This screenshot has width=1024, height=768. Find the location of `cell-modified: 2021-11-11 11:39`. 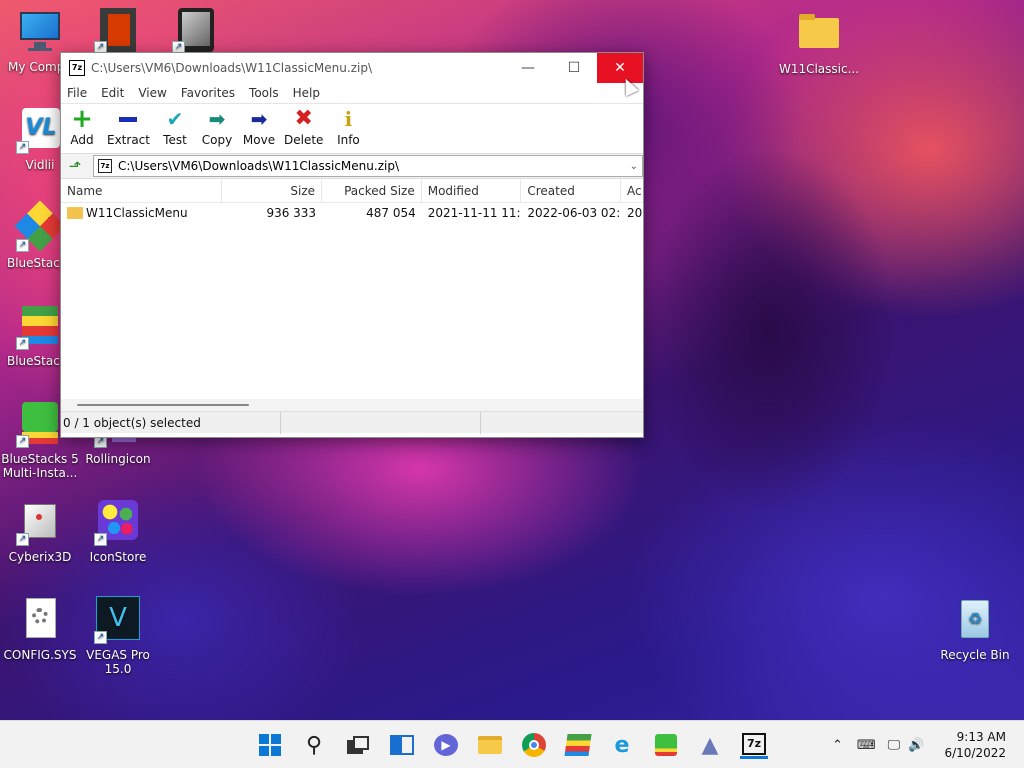

cell-modified: 2021-11-11 11:39 is located at coordinates (474, 213).